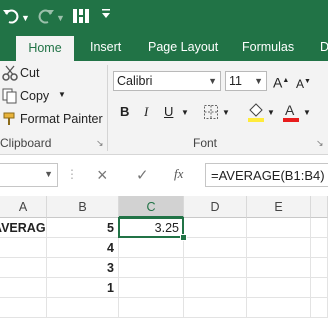 This screenshot has width=328, height=319. I want to click on font-name-combo: Calibri ▼, so click(167, 81).